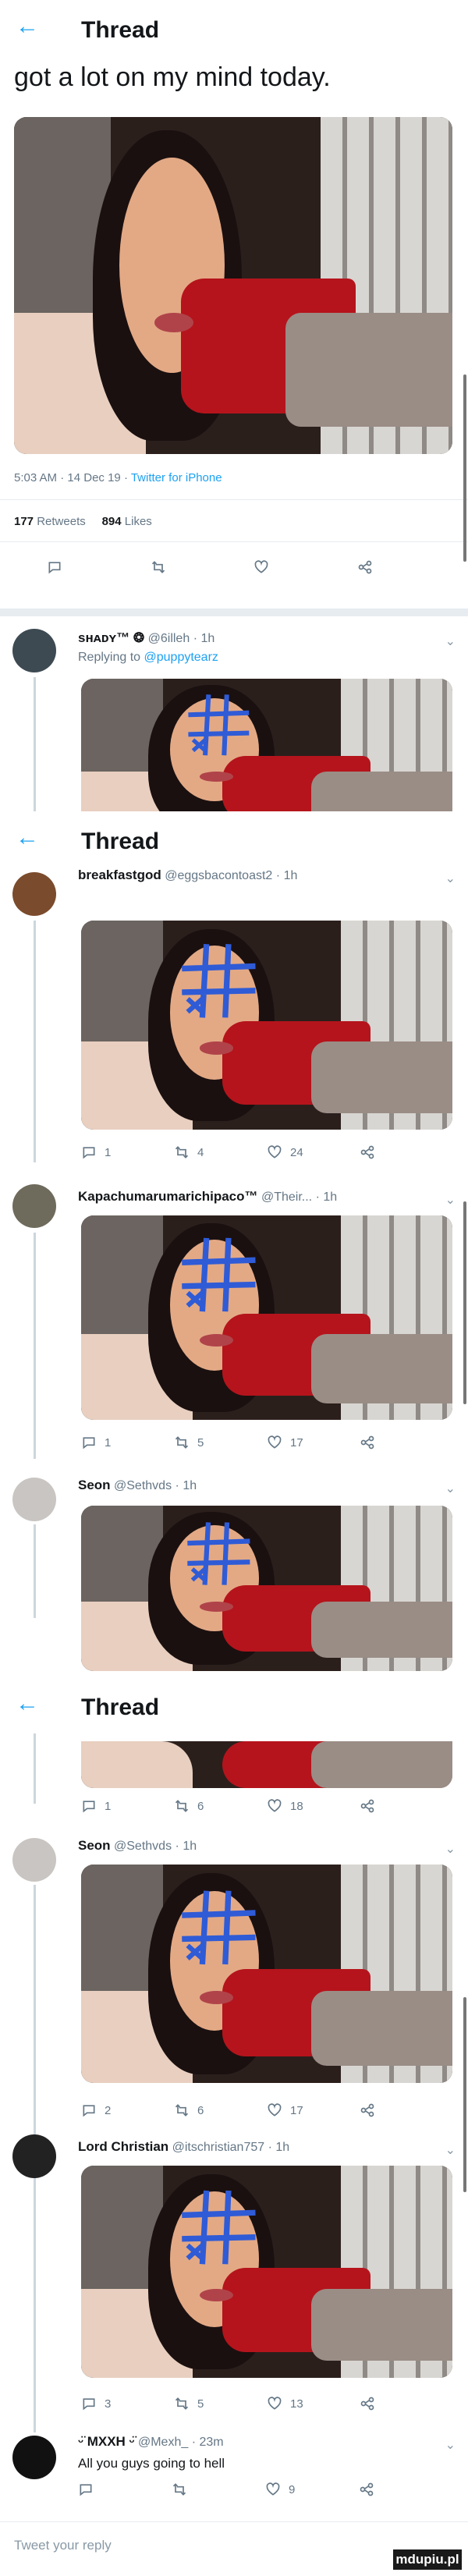 The width and height of the screenshot is (468, 2576). I want to click on retweet-count: 4, so click(201, 1152).